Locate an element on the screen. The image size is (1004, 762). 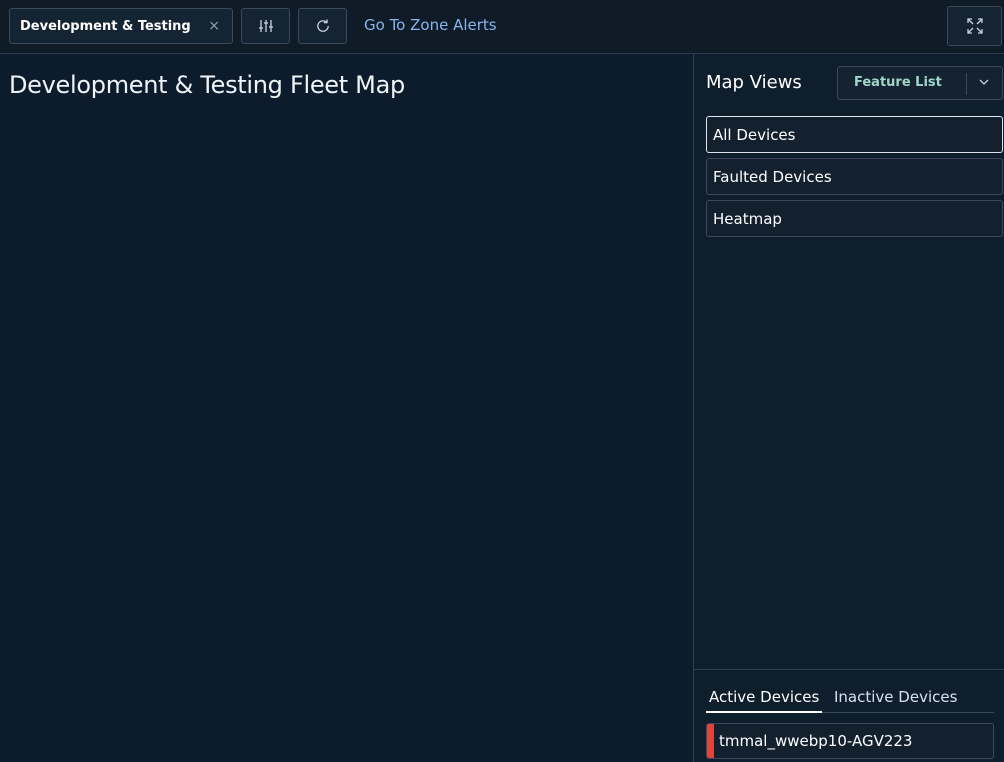
fullscreen-button is located at coordinates (974, 26).